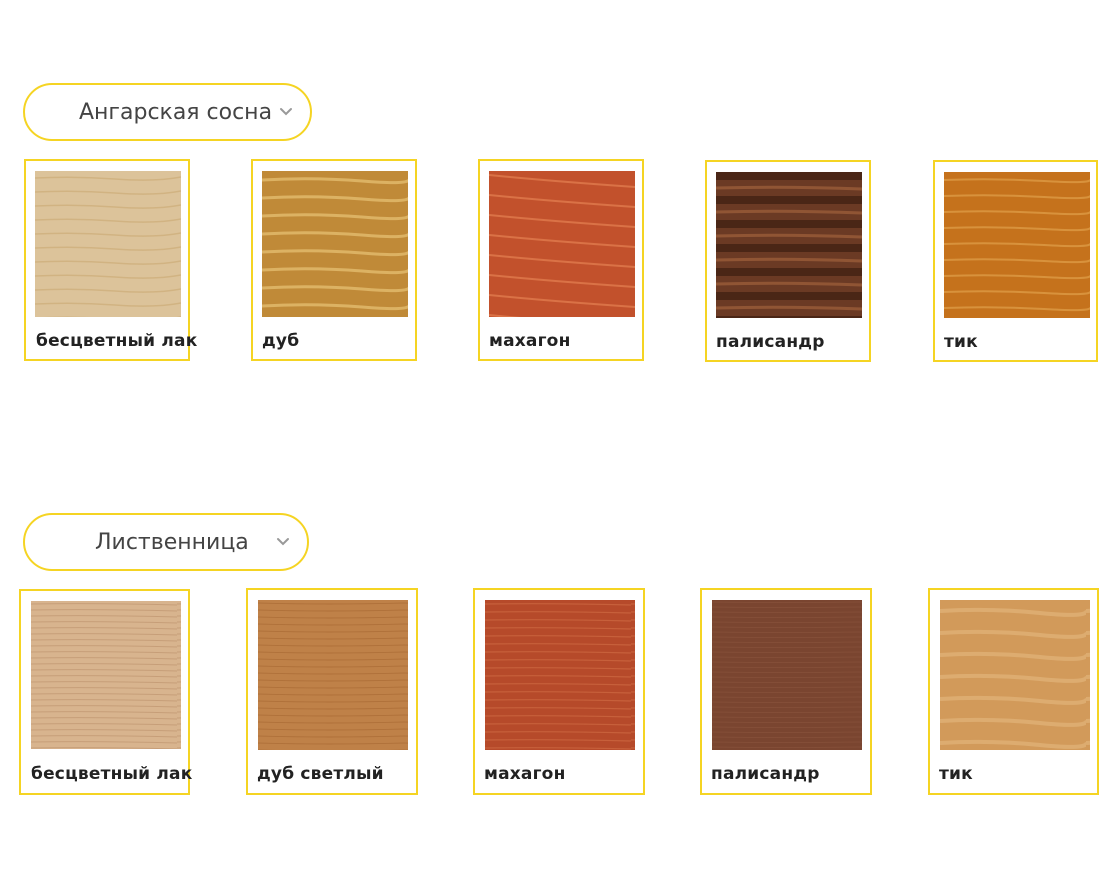 This screenshot has height=880, width=1110. I want to click on color-card-oak: дуб, so click(334, 260).